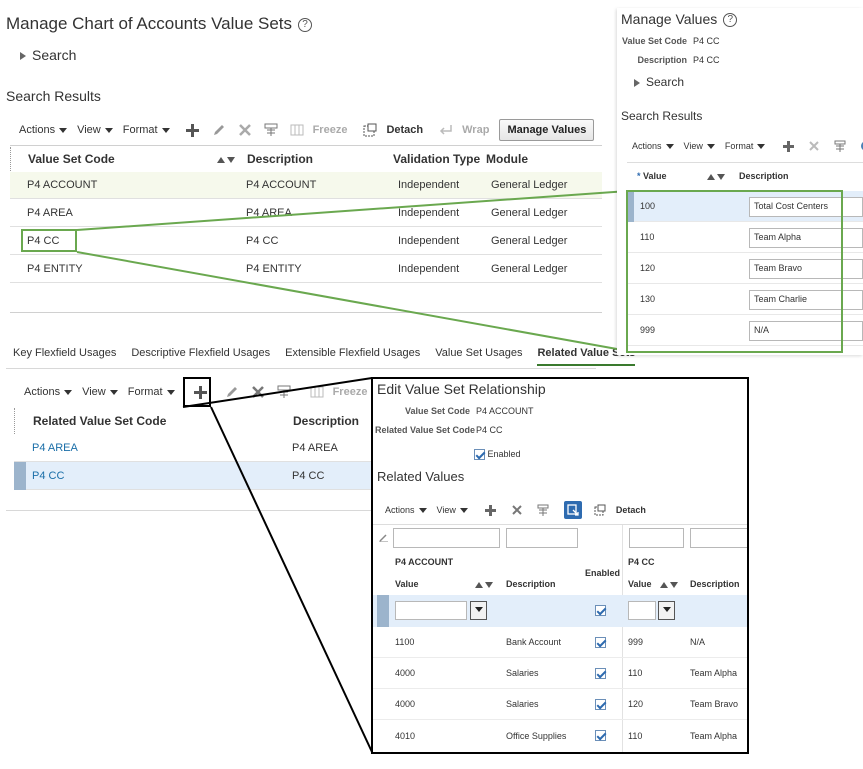 Image resolution: width=863 pixels, height=769 pixels. What do you see at coordinates (301, 368) in the screenshot?
I see `tabs-divider` at bounding box center [301, 368].